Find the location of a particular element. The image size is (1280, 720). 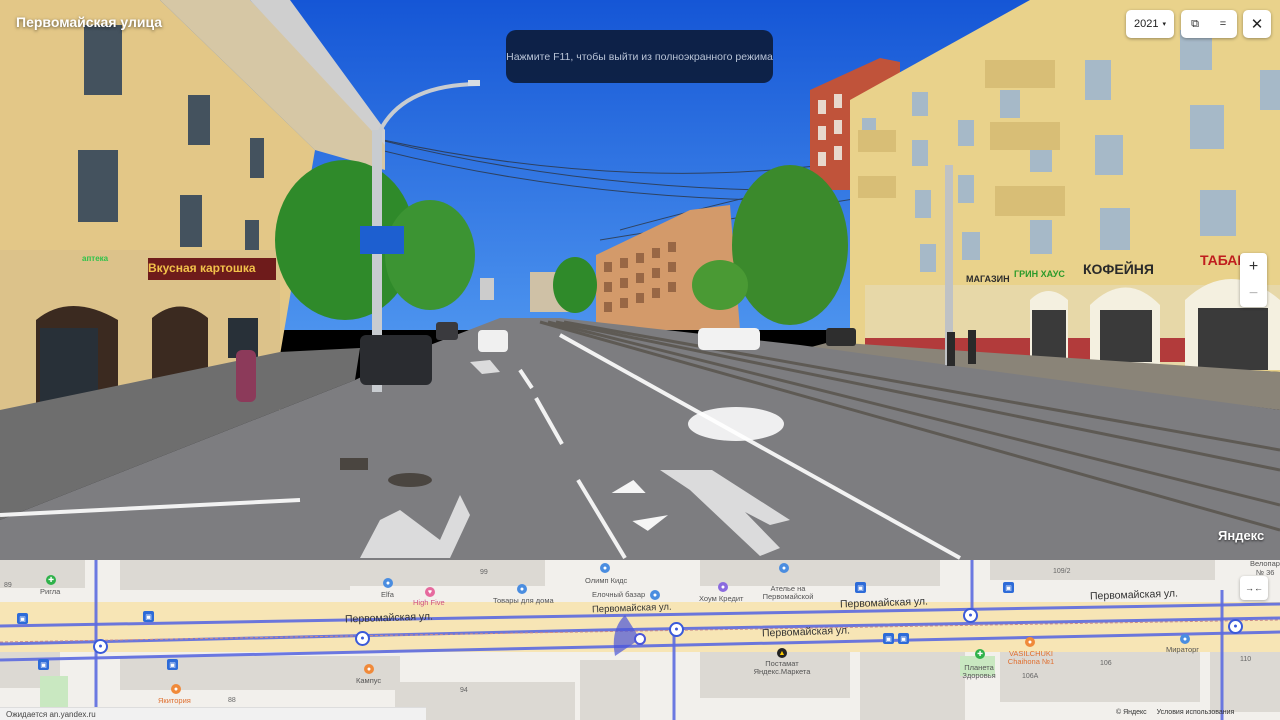

share-icon: ⧉ is located at coordinates (1195, 24).